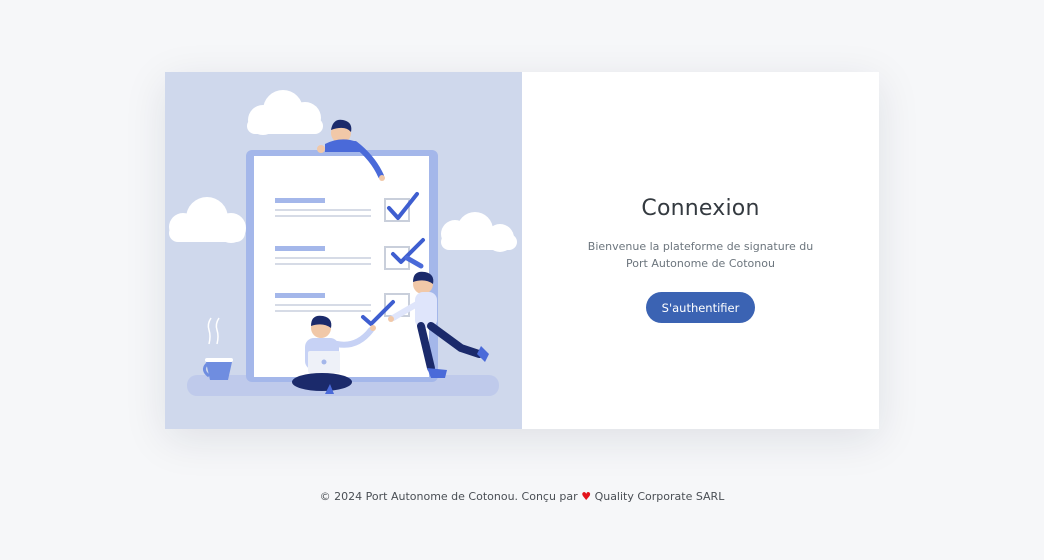 Image resolution: width=1044 pixels, height=560 pixels. I want to click on login-title: Connexion, so click(700, 208).